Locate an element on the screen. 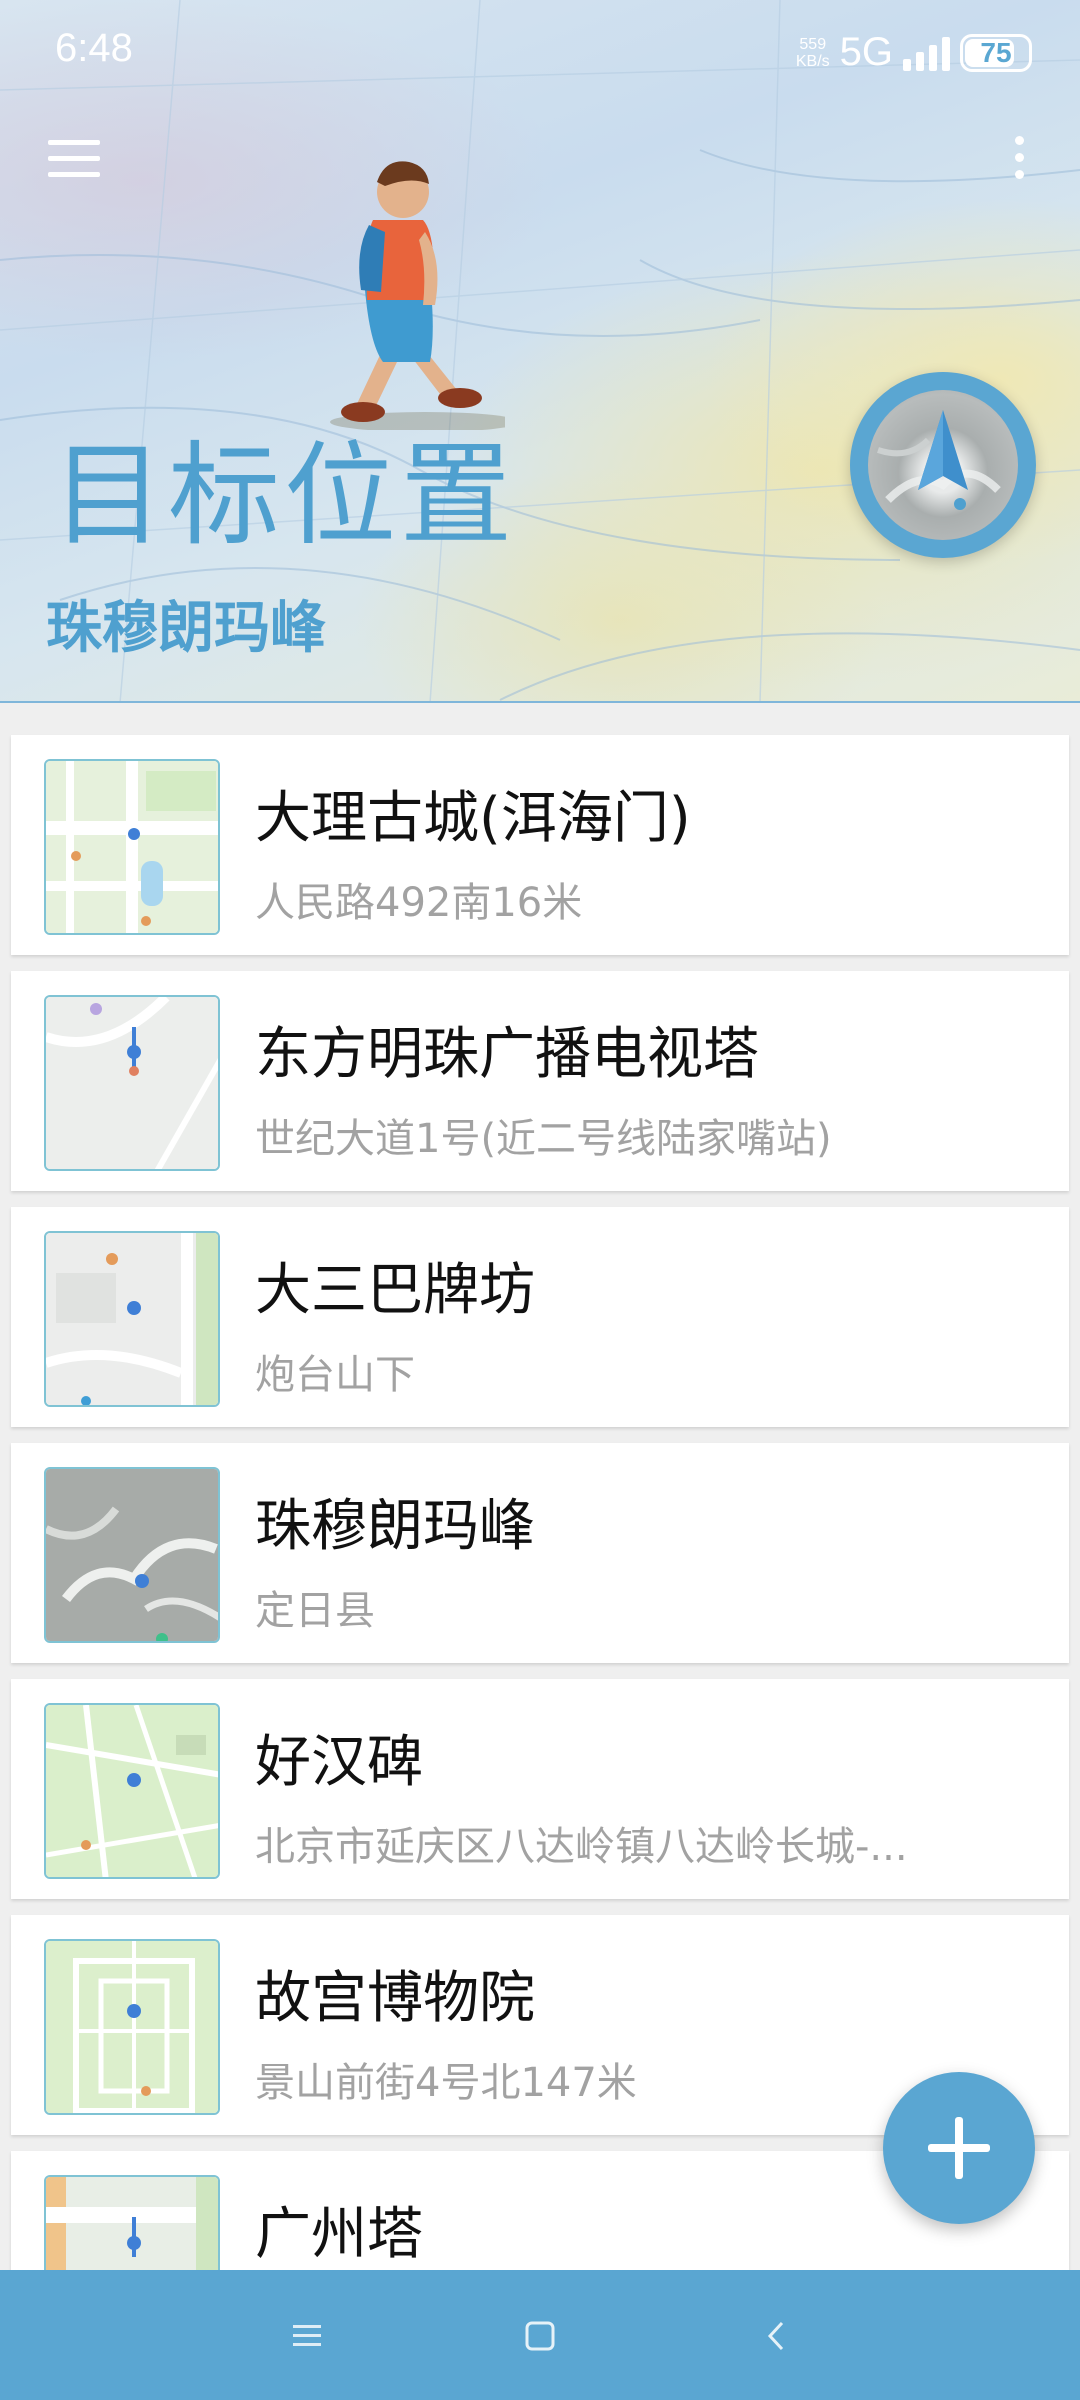 The width and height of the screenshot is (1080, 2400). location-name: 大理古城(洱海门) is located at coordinates (473, 818).